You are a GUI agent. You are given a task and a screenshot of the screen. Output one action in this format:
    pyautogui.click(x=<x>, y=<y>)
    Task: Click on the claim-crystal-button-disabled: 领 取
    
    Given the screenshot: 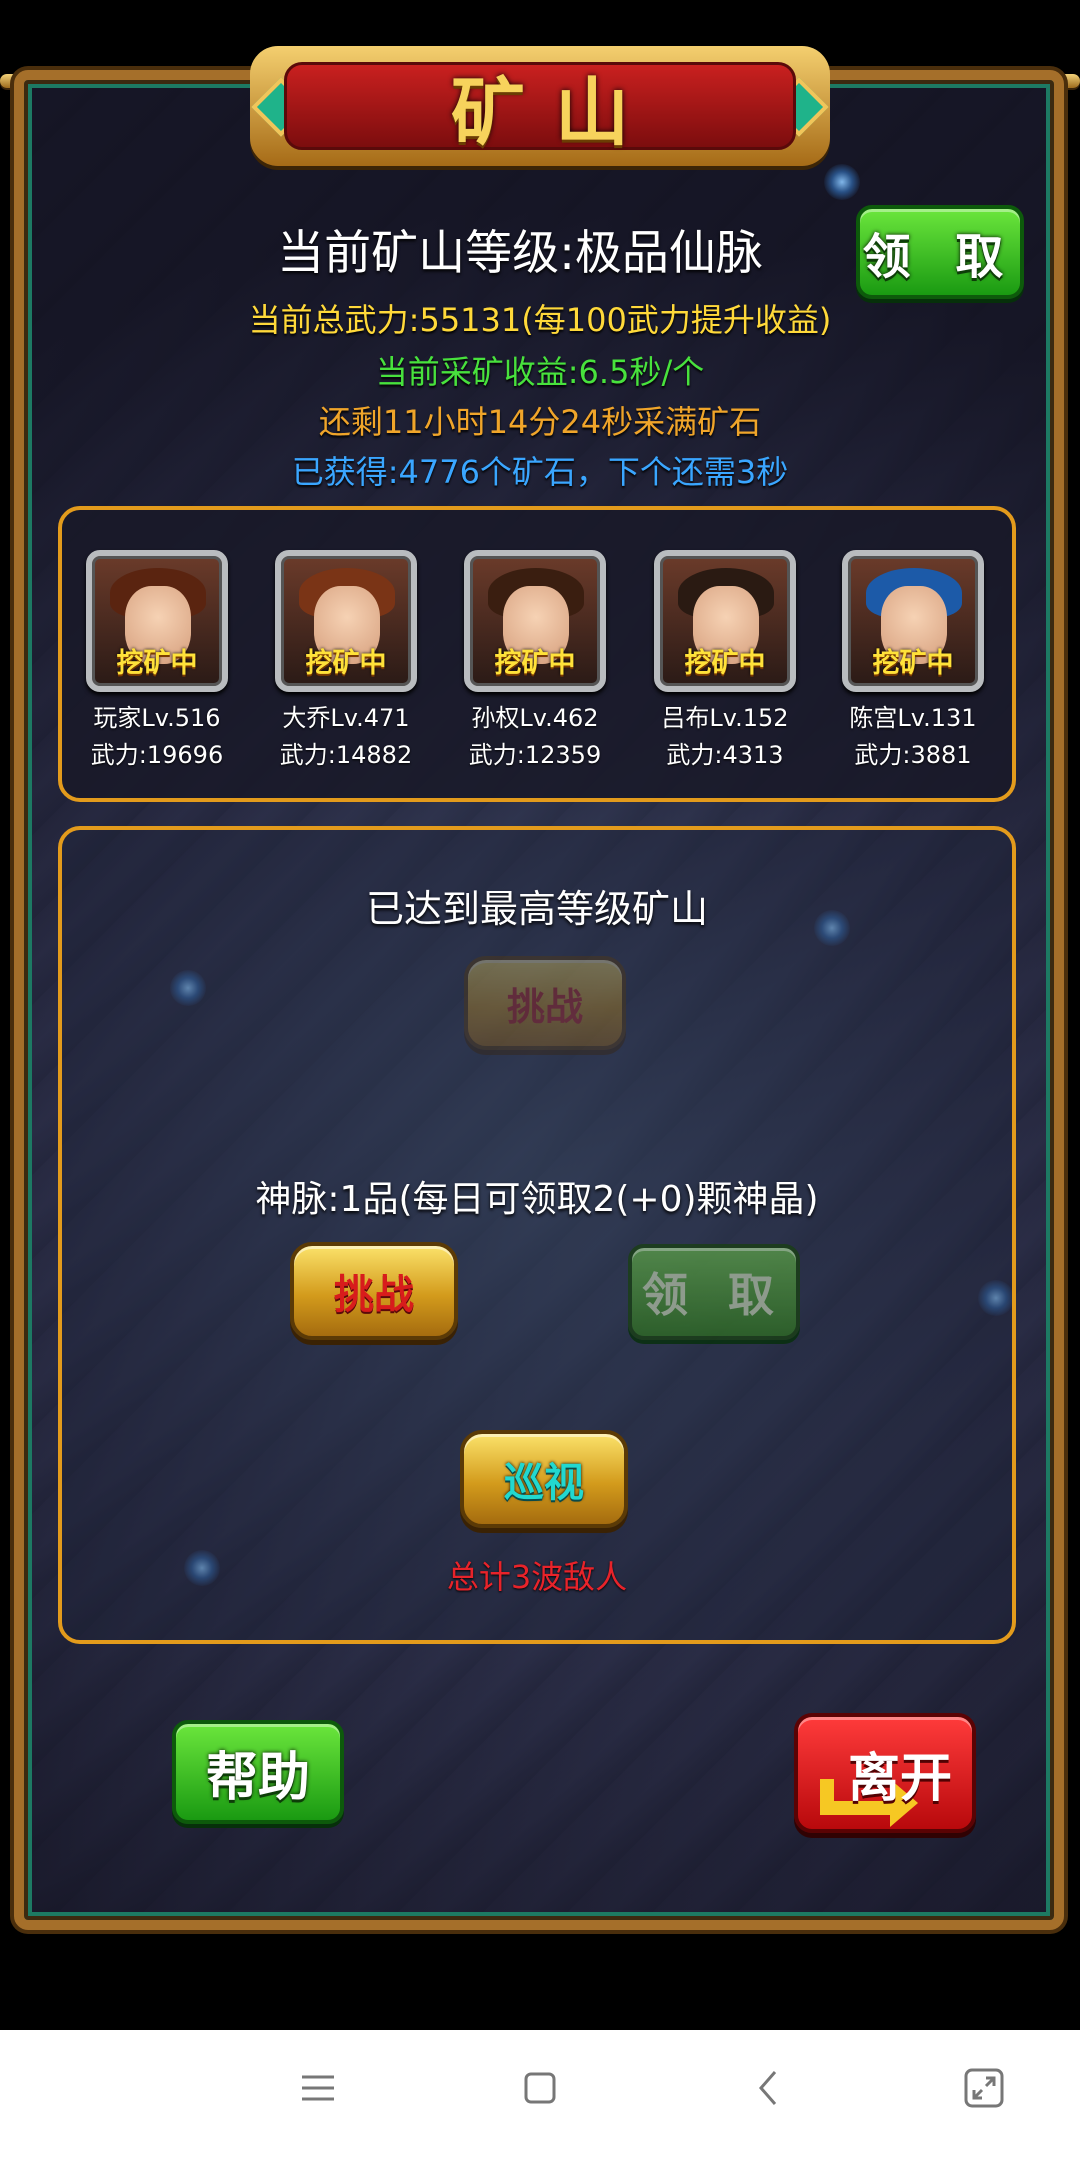 What is the action you would take?
    pyautogui.click(x=714, y=1292)
    